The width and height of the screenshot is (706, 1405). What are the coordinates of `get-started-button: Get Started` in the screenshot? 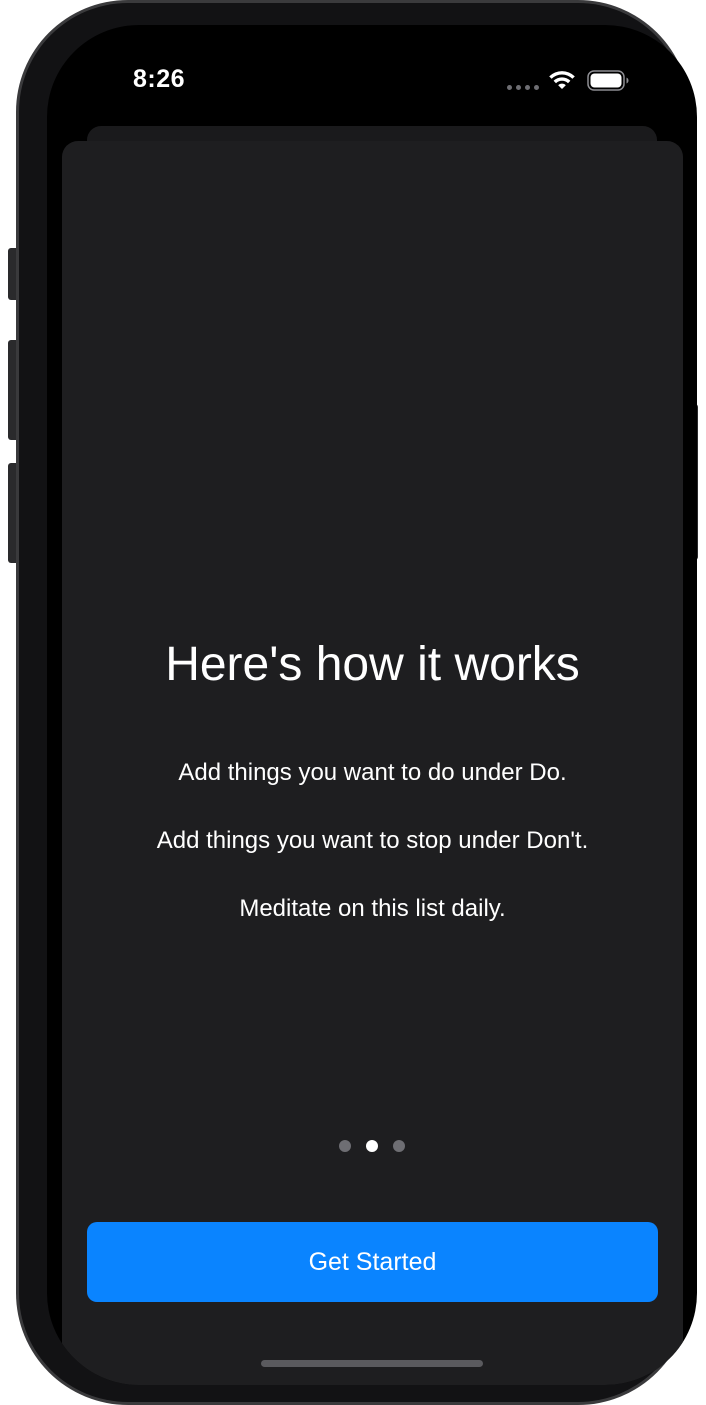 It's located at (372, 1262).